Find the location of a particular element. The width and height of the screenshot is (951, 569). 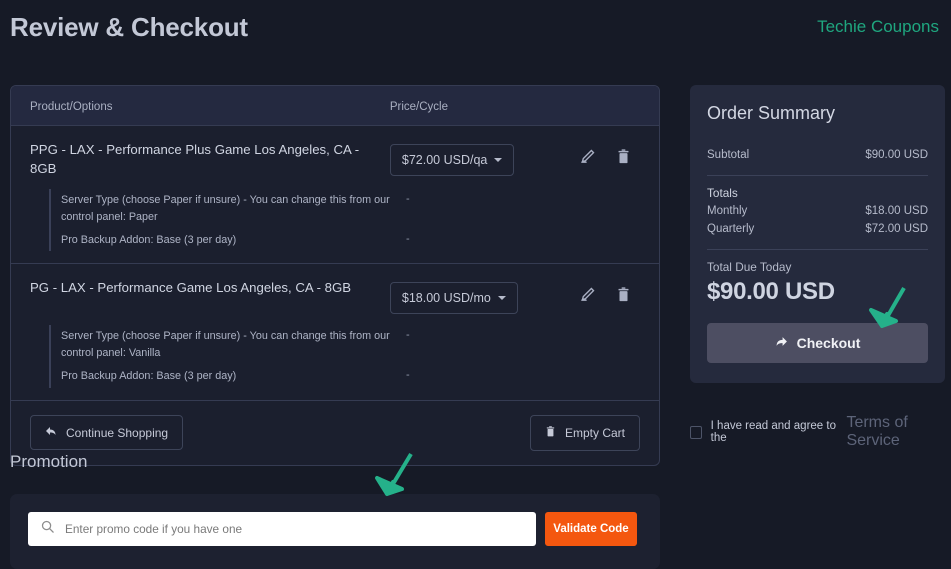

total-value-quarterly: $72.00 USD is located at coordinates (896, 229).